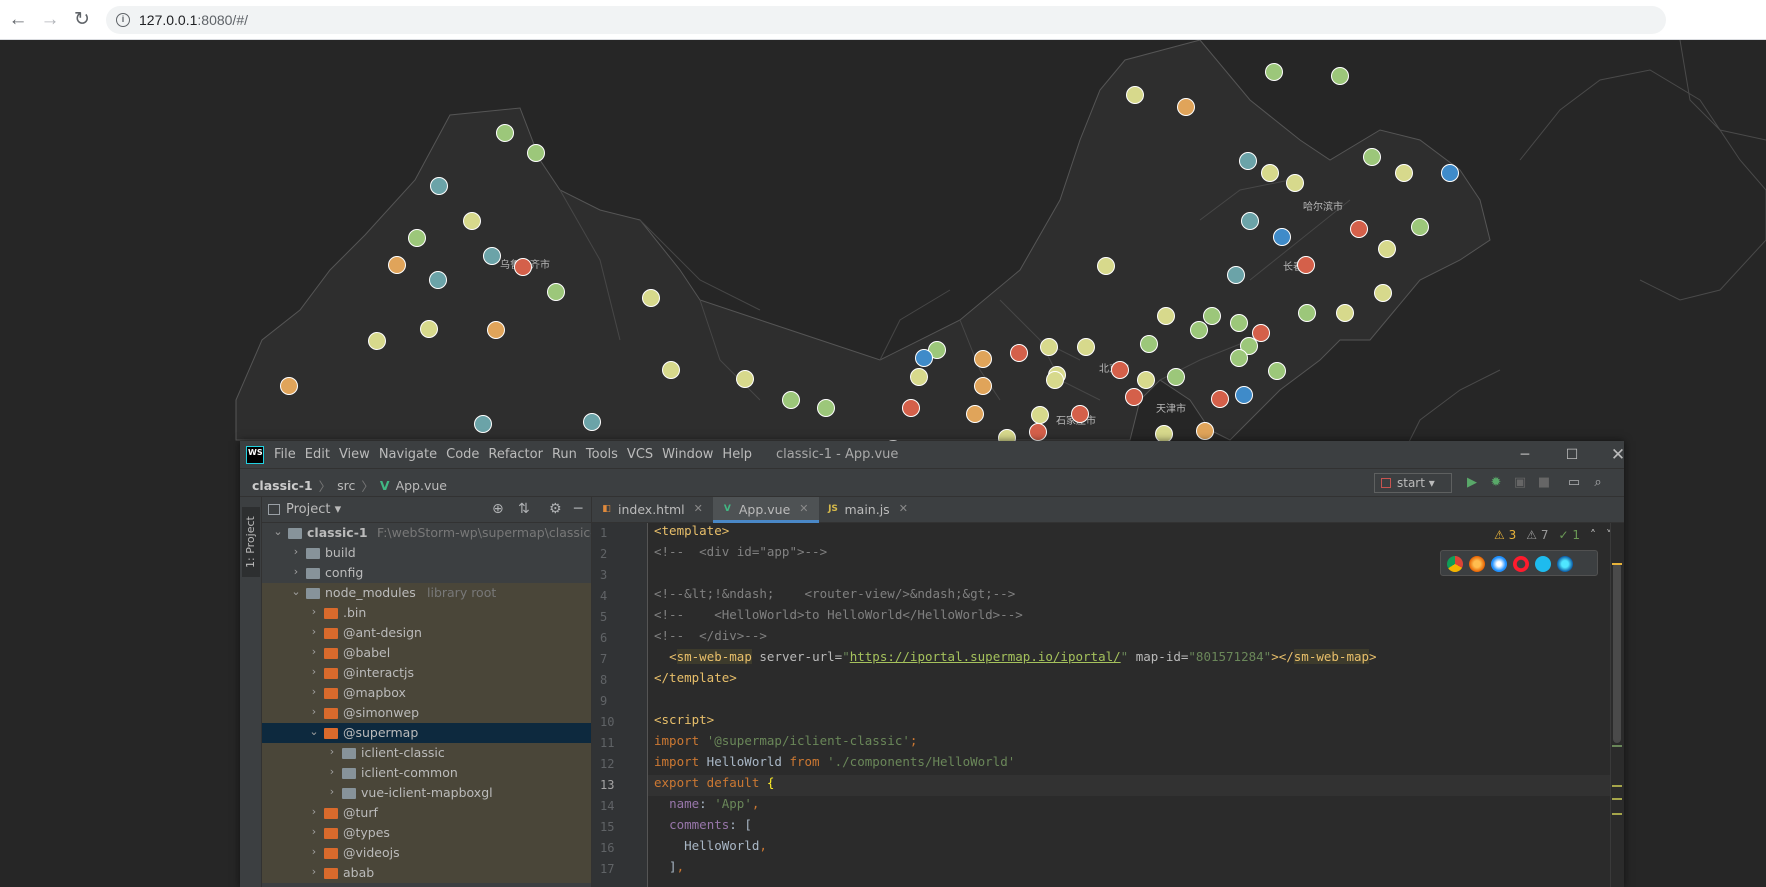  I want to click on menu-file: File, so click(285, 454).